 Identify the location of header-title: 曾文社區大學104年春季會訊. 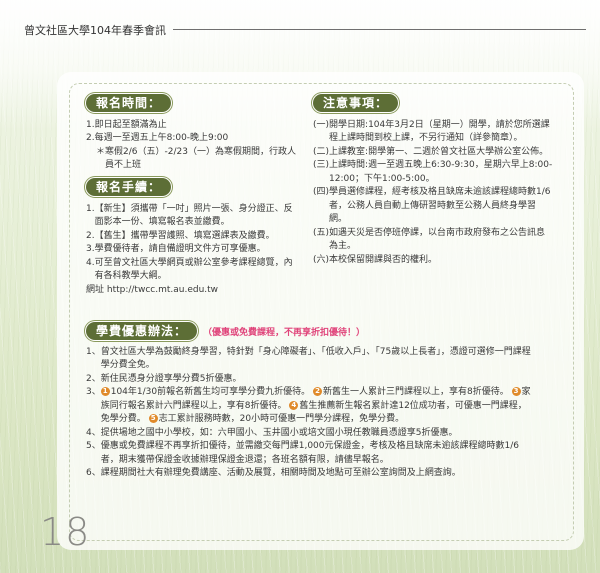
(95, 30).